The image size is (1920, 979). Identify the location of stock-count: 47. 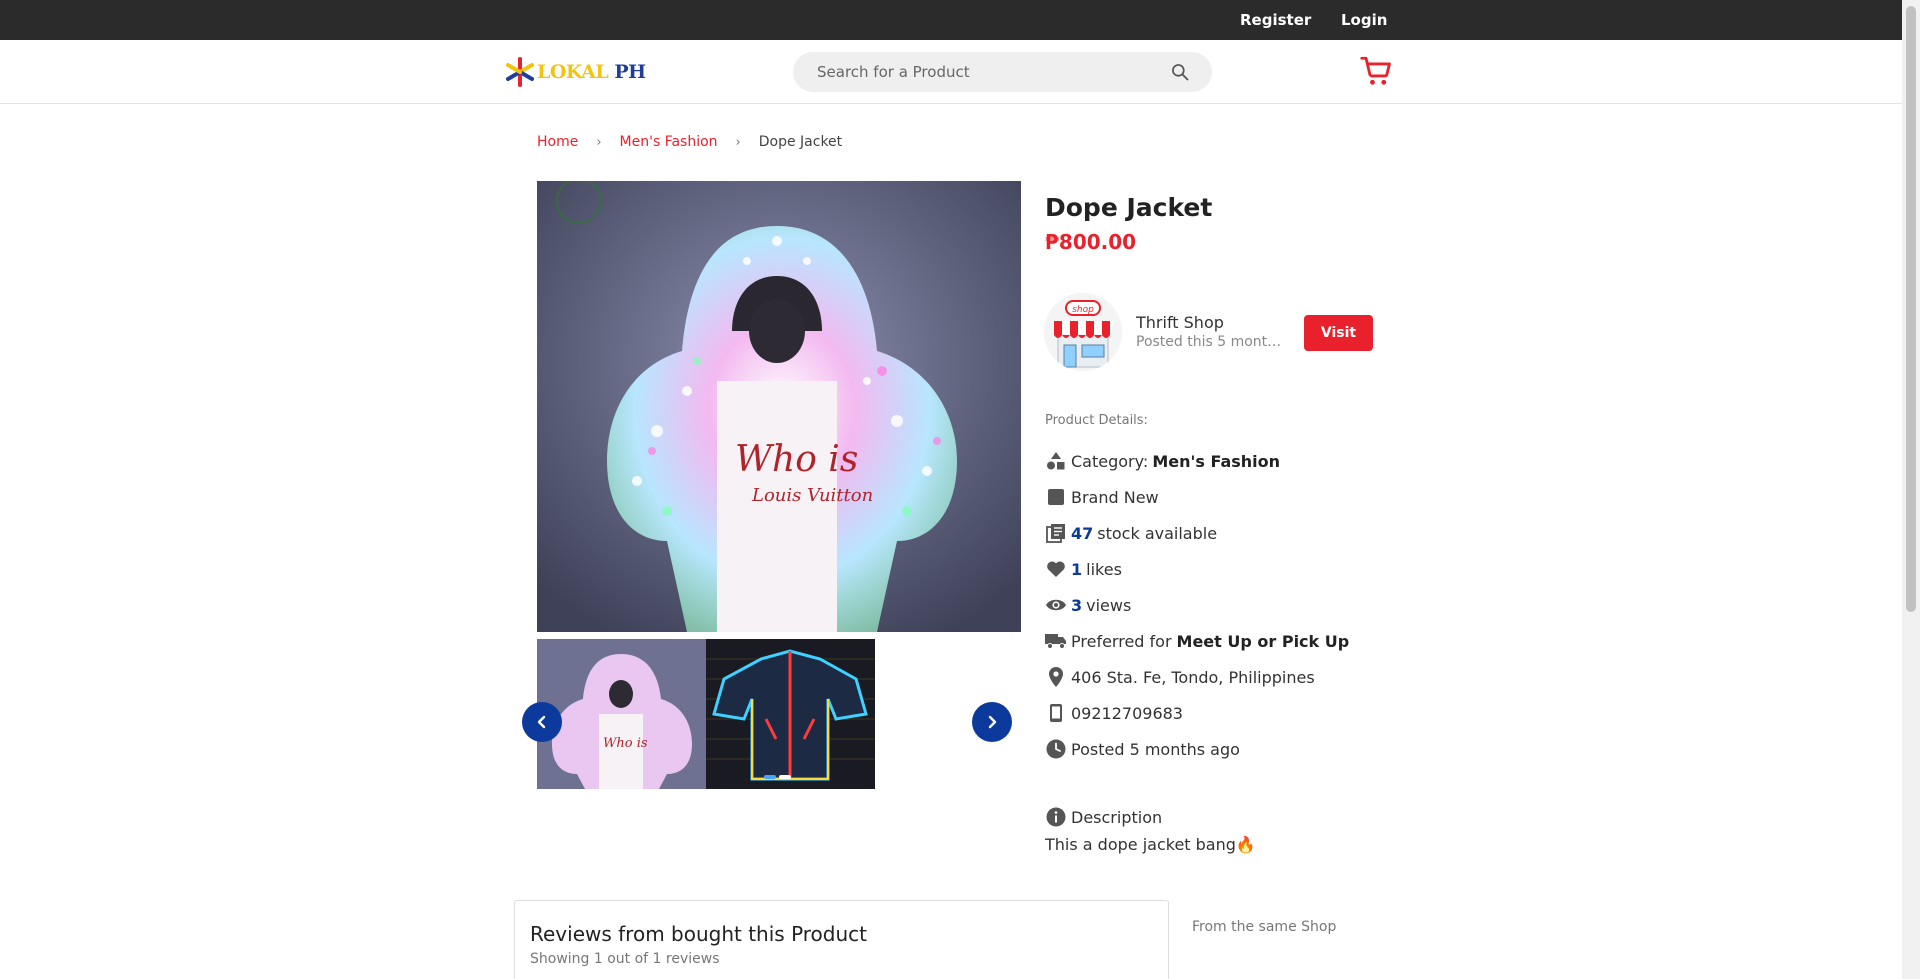
(1082, 533).